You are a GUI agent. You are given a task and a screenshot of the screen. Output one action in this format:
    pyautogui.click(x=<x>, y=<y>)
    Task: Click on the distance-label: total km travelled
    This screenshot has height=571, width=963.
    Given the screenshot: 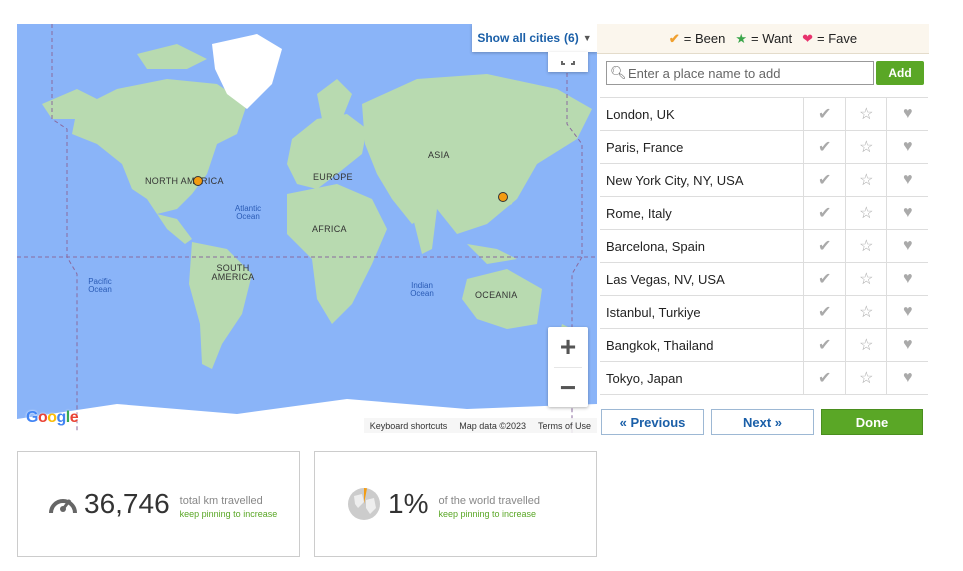 What is the action you would take?
    pyautogui.click(x=221, y=501)
    